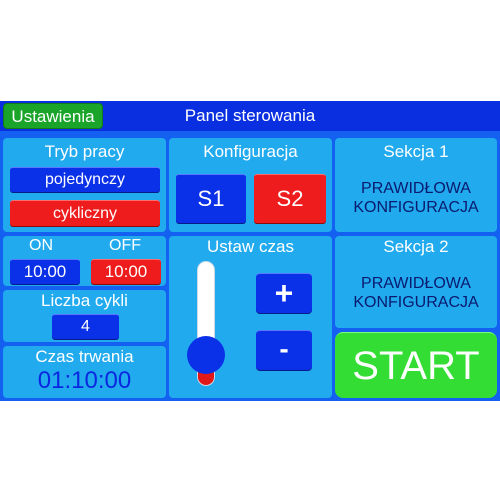 The image size is (500, 500). What do you see at coordinates (126, 271) in the screenshot?
I see `off-time-value: 10:00` at bounding box center [126, 271].